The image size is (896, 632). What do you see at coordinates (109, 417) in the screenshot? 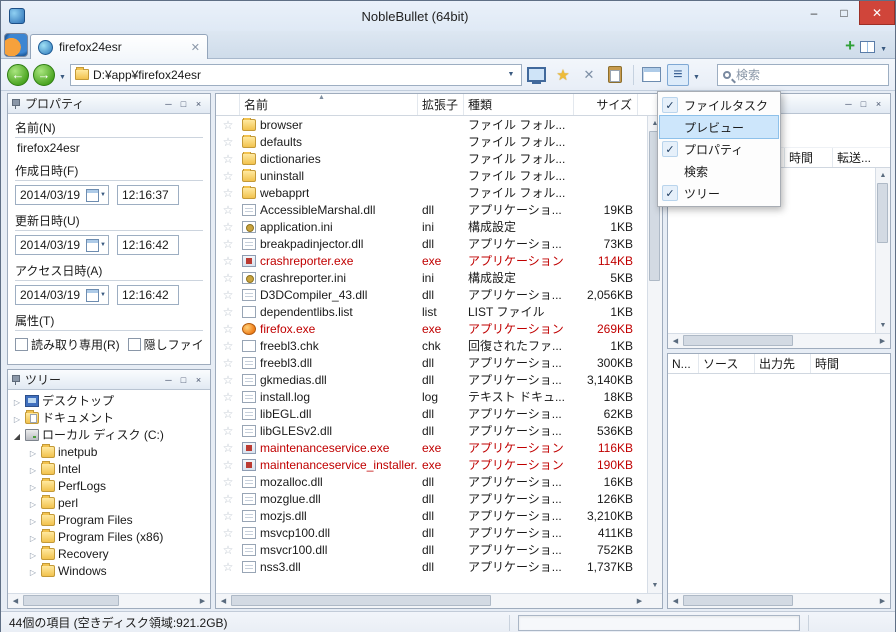
I see `tree-item: ドキュメント` at bounding box center [109, 417].